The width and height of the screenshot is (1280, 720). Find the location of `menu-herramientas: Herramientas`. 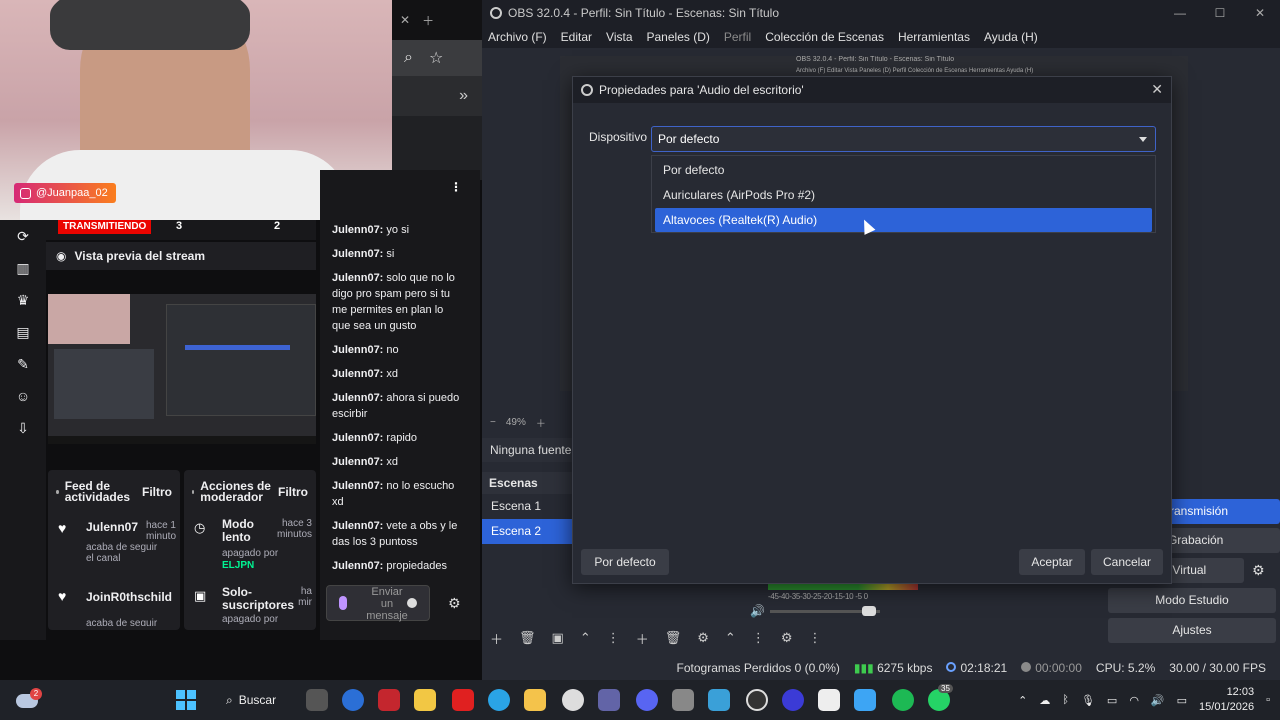

menu-herramientas: Herramientas is located at coordinates (934, 37).